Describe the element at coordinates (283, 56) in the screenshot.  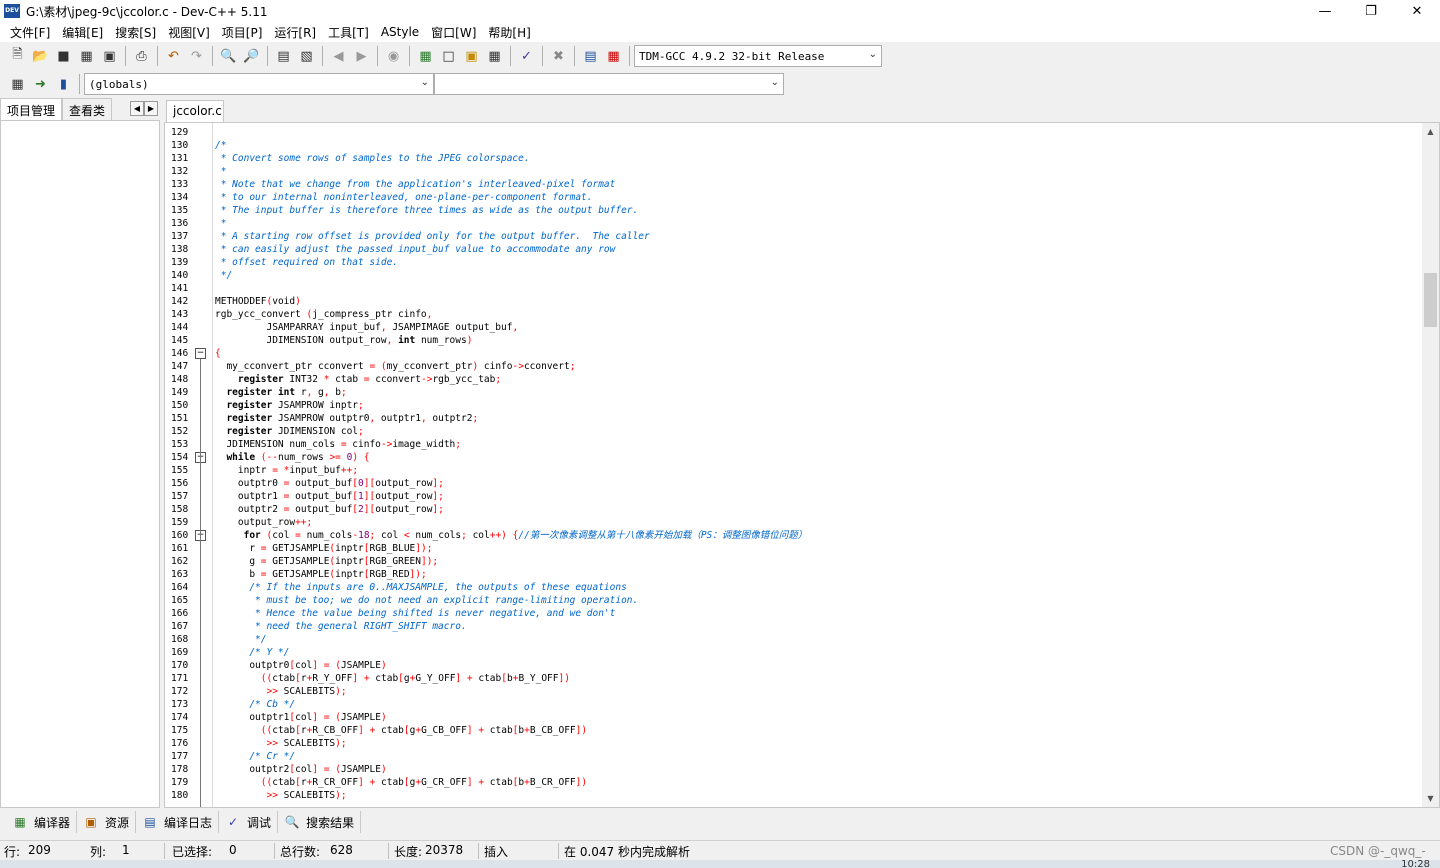
I see `indent-button: ▤` at that location.